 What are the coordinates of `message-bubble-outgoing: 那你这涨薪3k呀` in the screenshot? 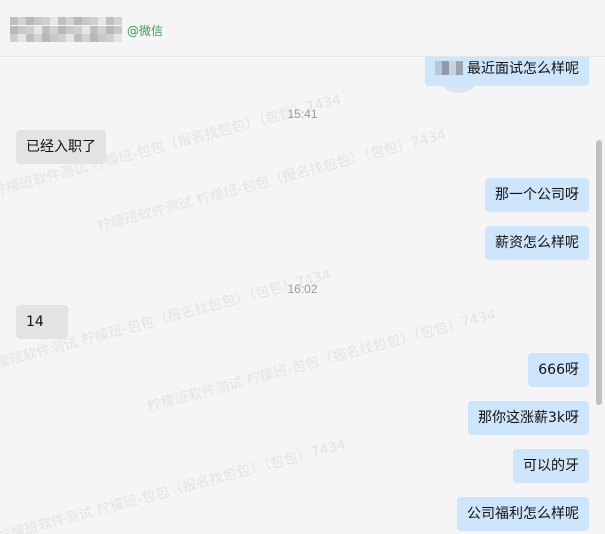 It's located at (528, 418).